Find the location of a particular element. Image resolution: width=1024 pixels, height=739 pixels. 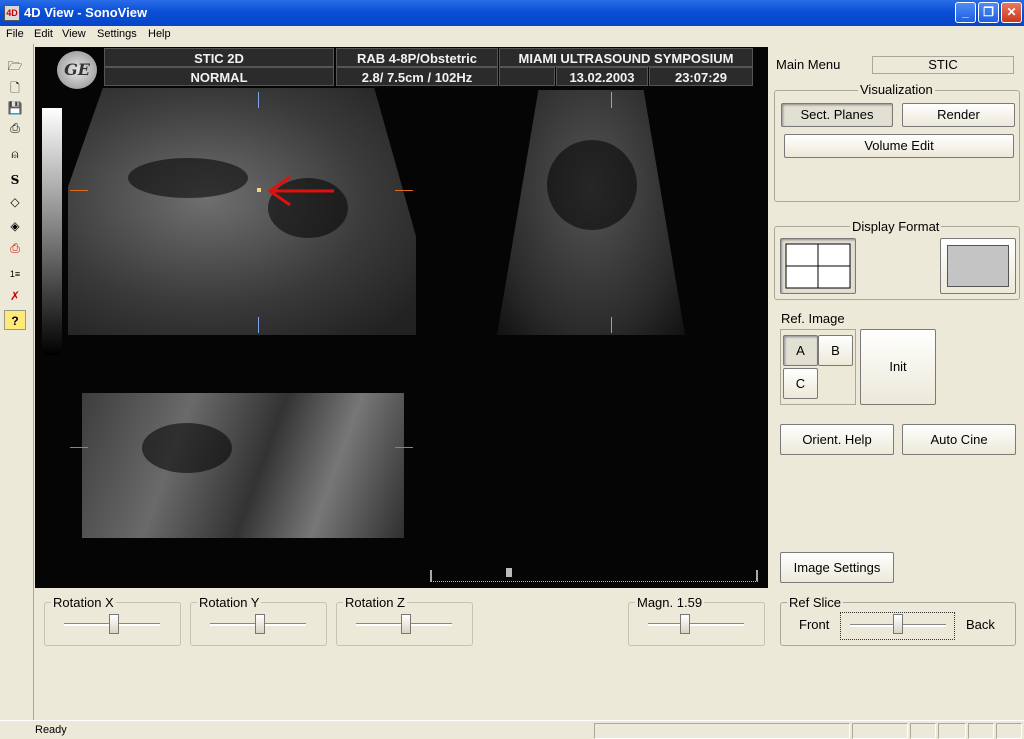

menu-bar: File Edit View Settings Help is located at coordinates (512, 35).